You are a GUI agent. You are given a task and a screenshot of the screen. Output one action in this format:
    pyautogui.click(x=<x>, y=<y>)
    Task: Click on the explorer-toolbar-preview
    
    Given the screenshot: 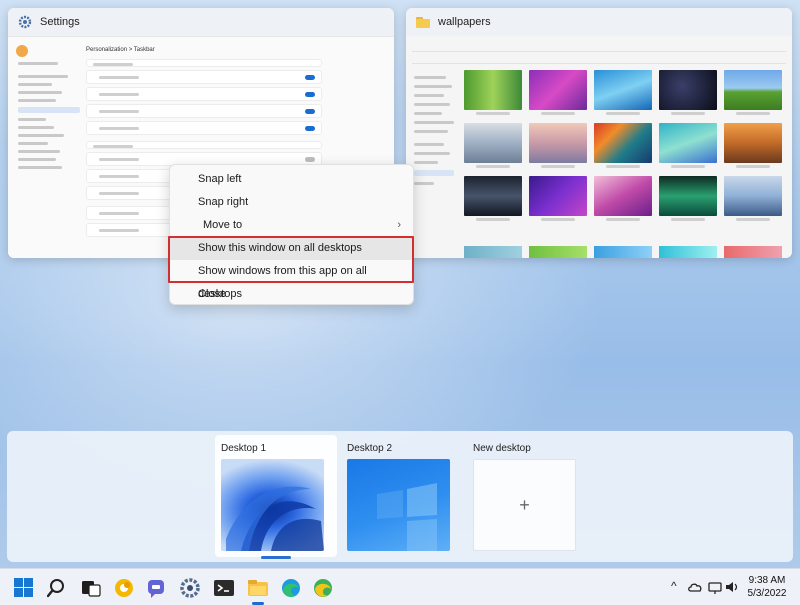 What is the action you would take?
    pyautogui.click(x=599, y=45)
    